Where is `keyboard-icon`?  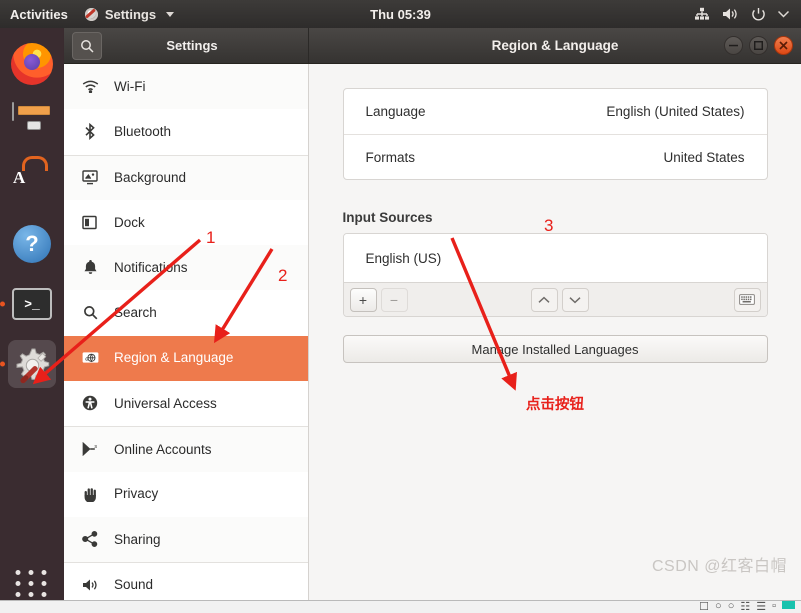 keyboard-icon is located at coordinates (747, 299).